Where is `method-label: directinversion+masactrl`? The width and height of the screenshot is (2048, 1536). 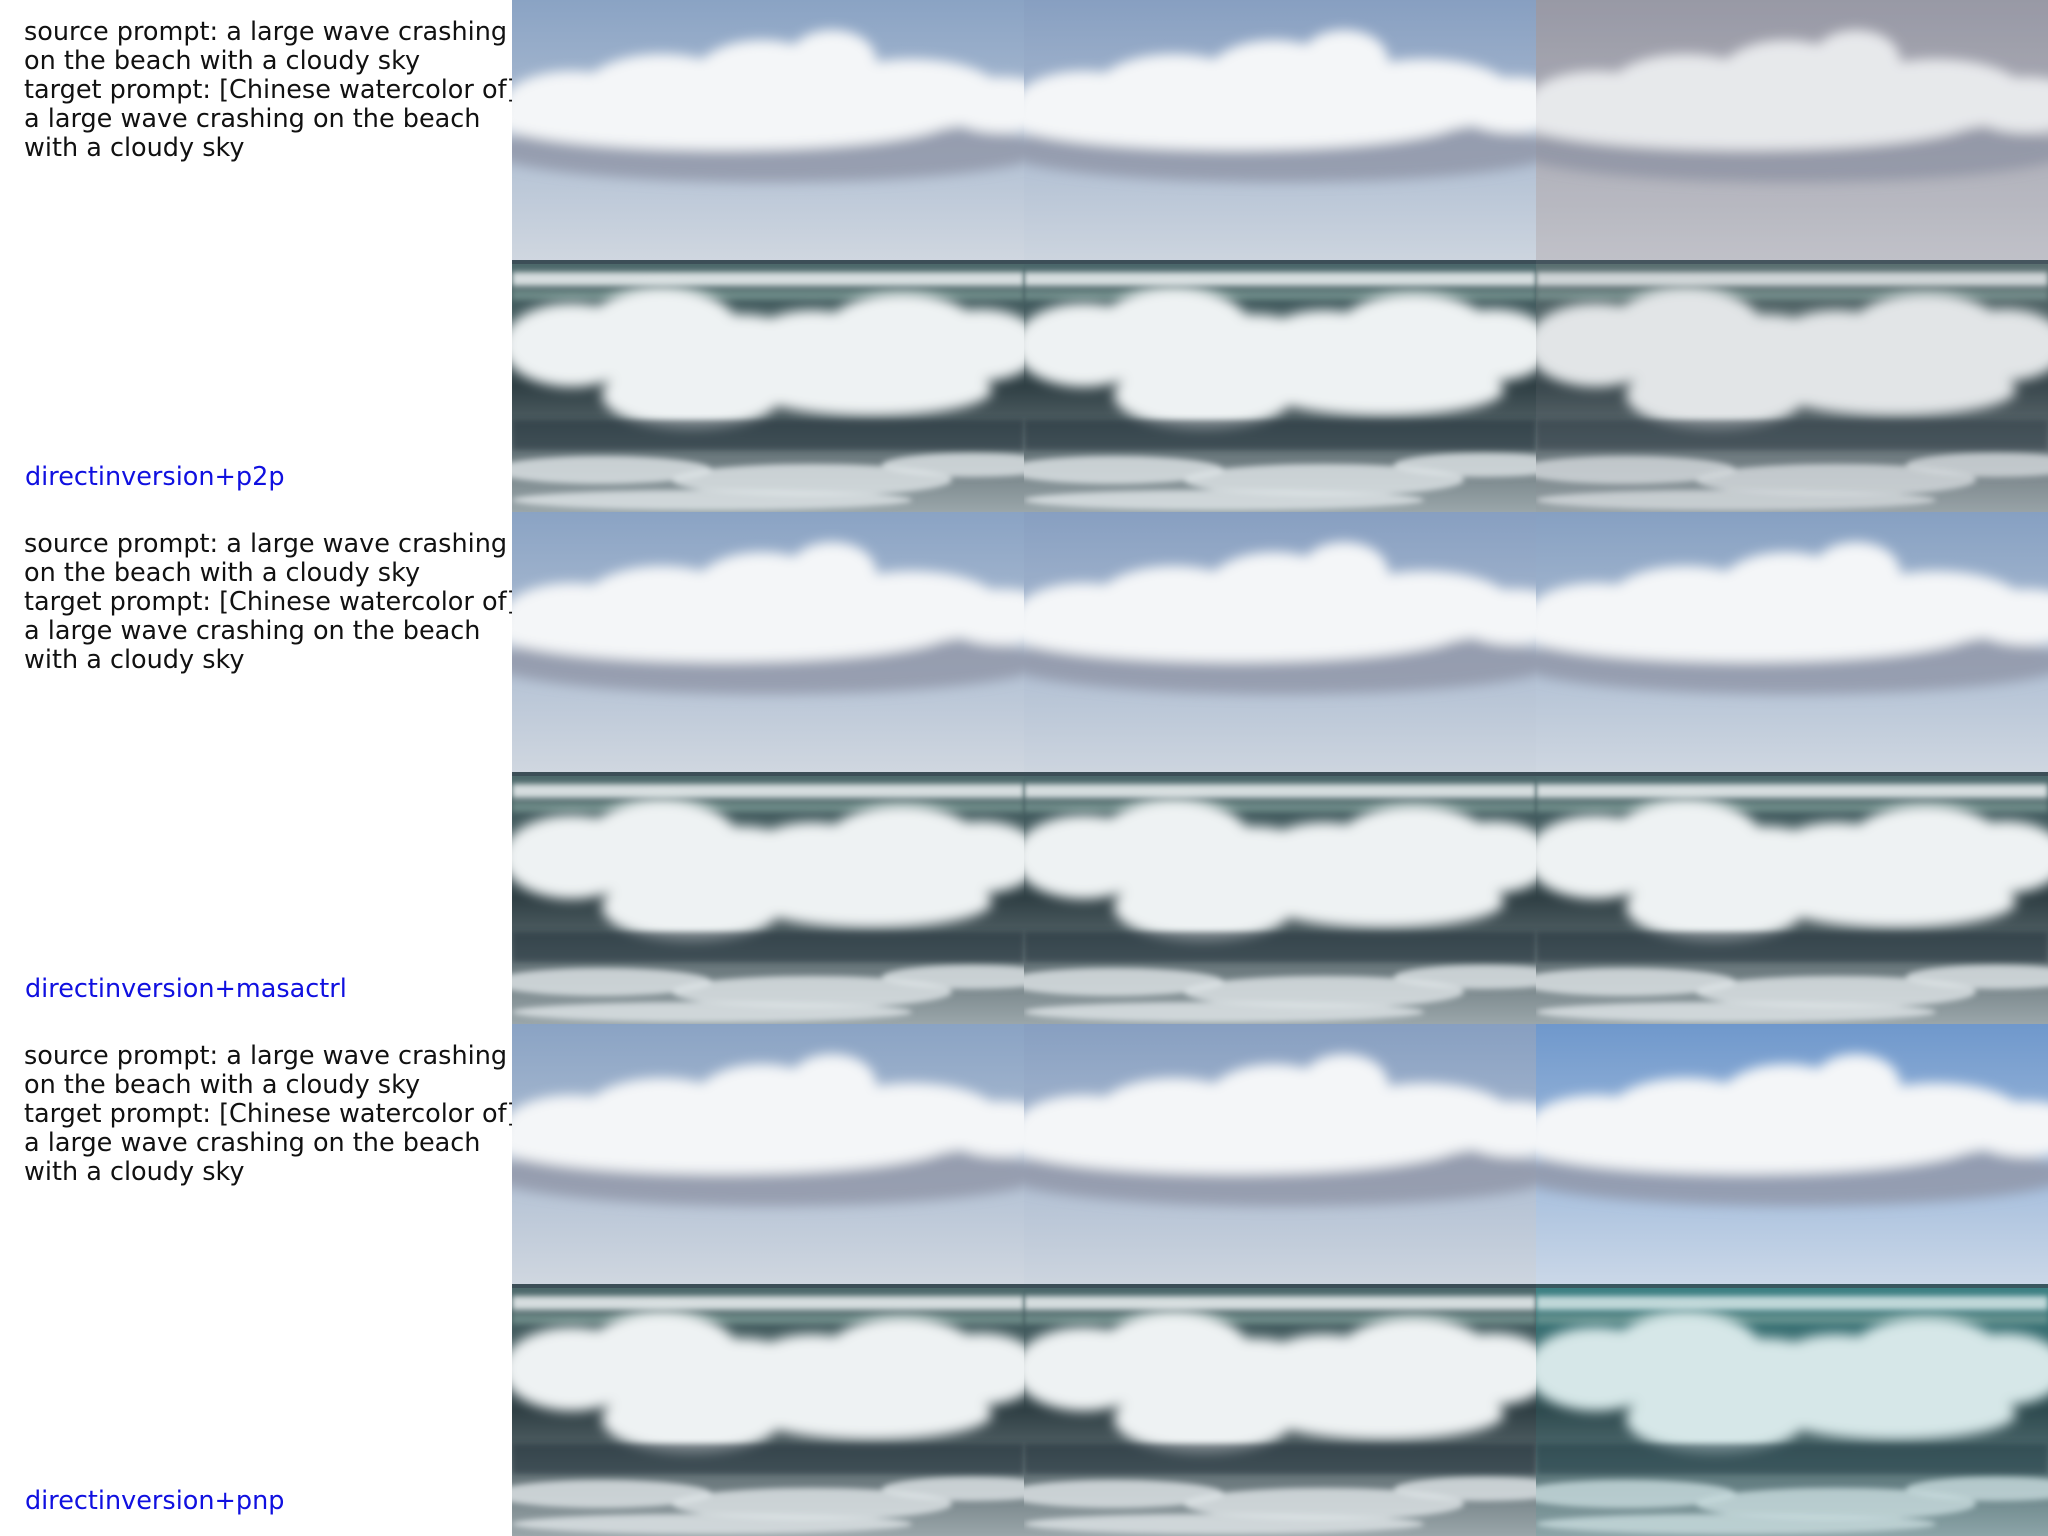 method-label: directinversion+masactrl is located at coordinates (186, 989).